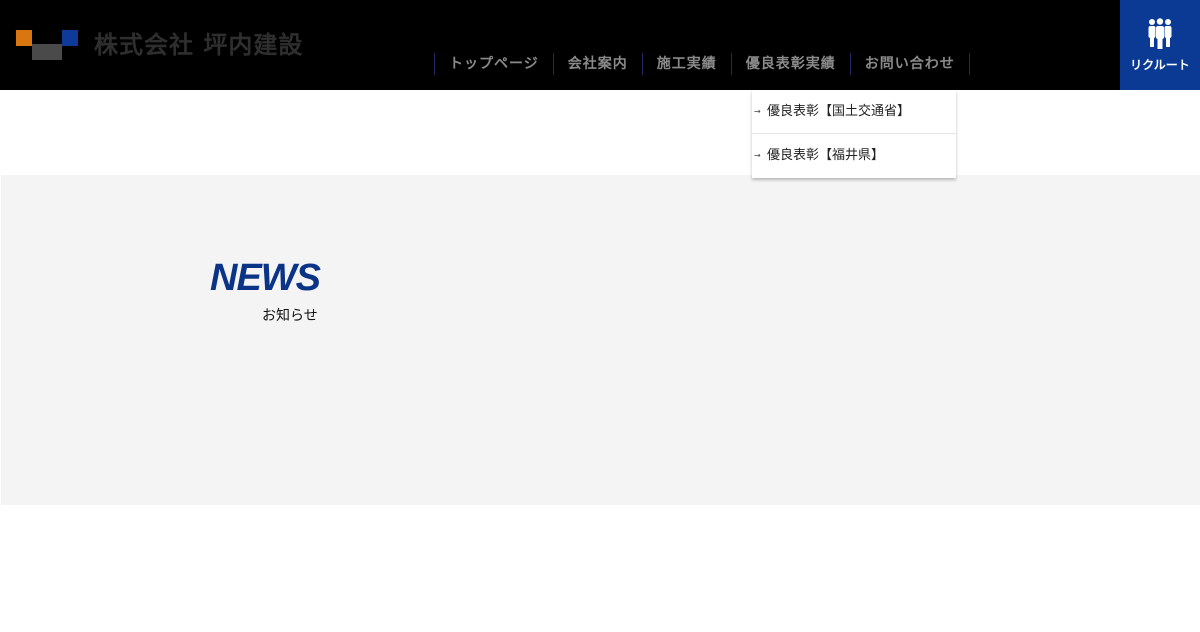 The height and width of the screenshot is (632, 1200). Describe the element at coordinates (687, 64) in the screenshot. I see `nav-item-works: 施工実績` at that location.